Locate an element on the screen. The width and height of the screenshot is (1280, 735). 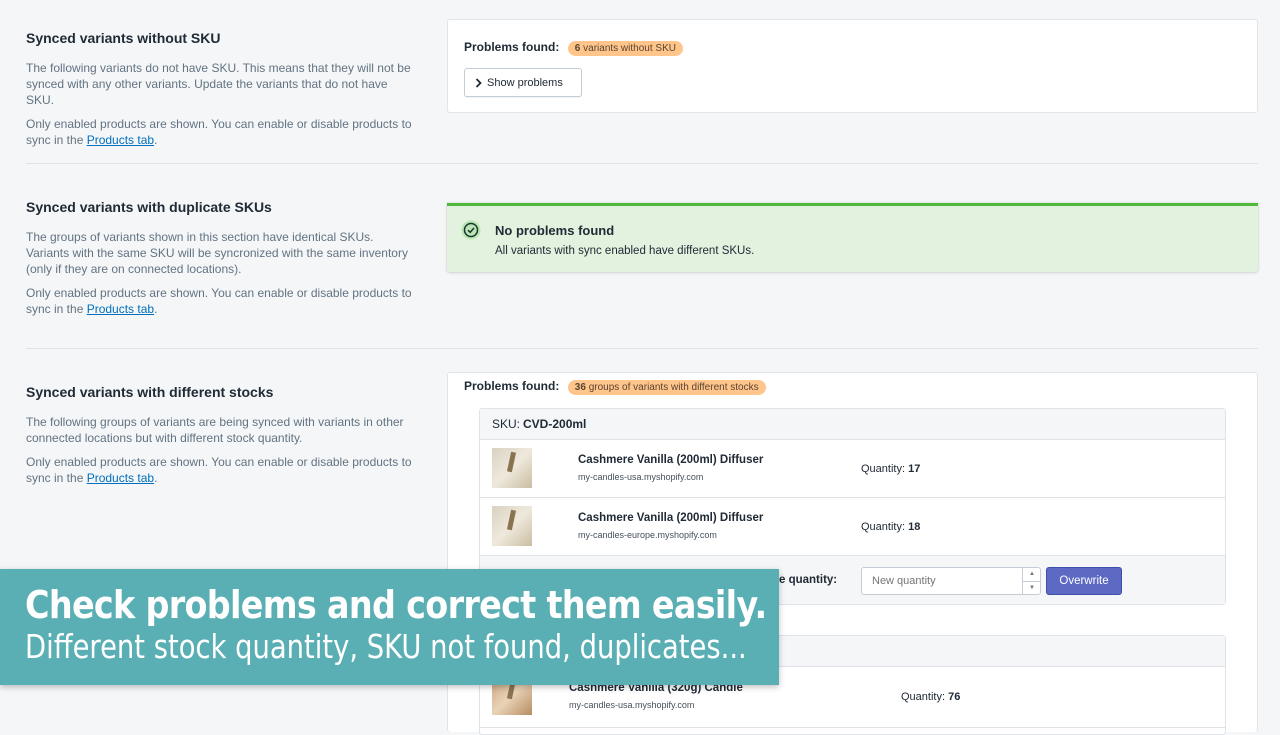
section-title: Synced variants without SKU is located at coordinates (123, 38).